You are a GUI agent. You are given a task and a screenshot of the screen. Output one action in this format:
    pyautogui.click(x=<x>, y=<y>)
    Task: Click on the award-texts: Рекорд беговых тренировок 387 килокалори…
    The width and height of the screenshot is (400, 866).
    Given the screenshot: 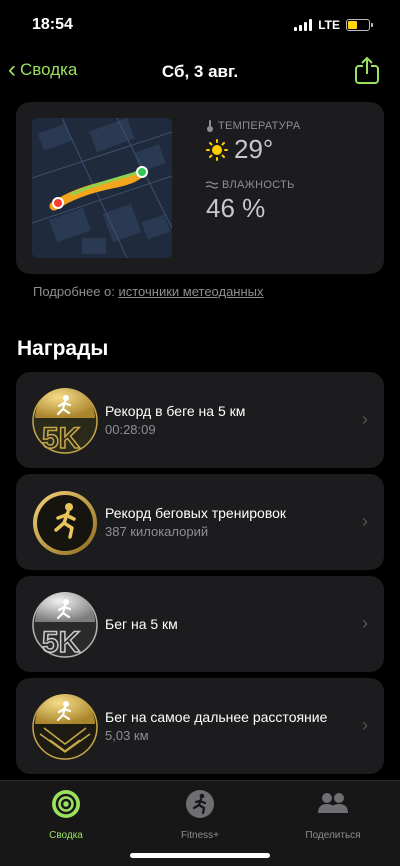 What is the action you would take?
    pyautogui.click(x=195, y=522)
    